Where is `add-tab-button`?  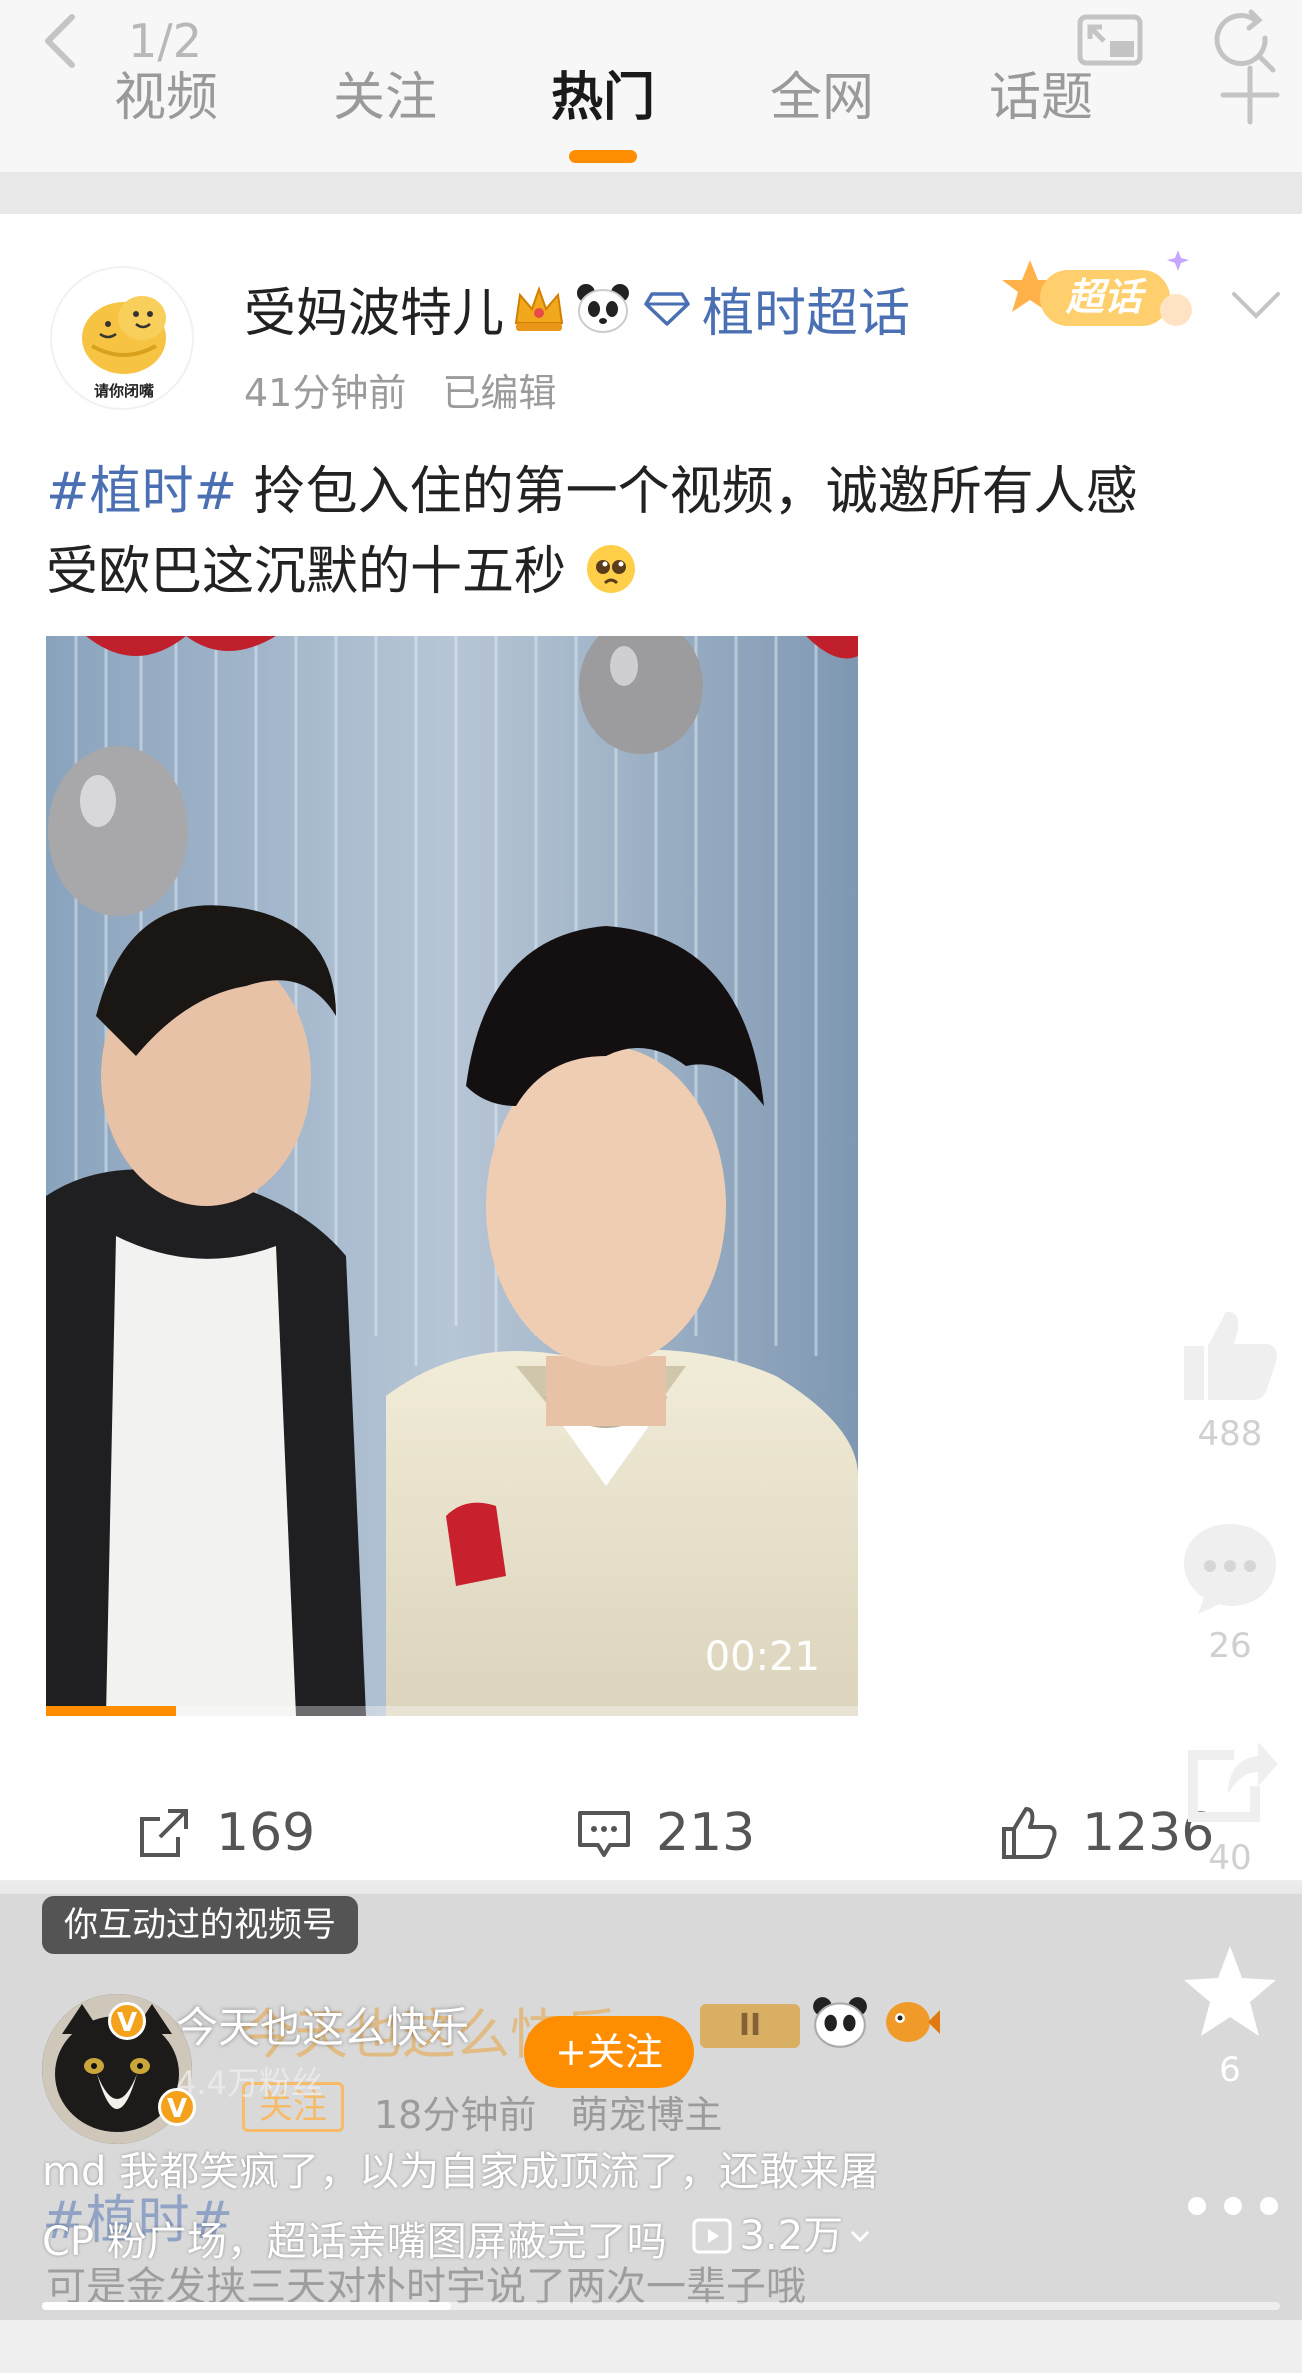 add-tab-button is located at coordinates (1250, 95).